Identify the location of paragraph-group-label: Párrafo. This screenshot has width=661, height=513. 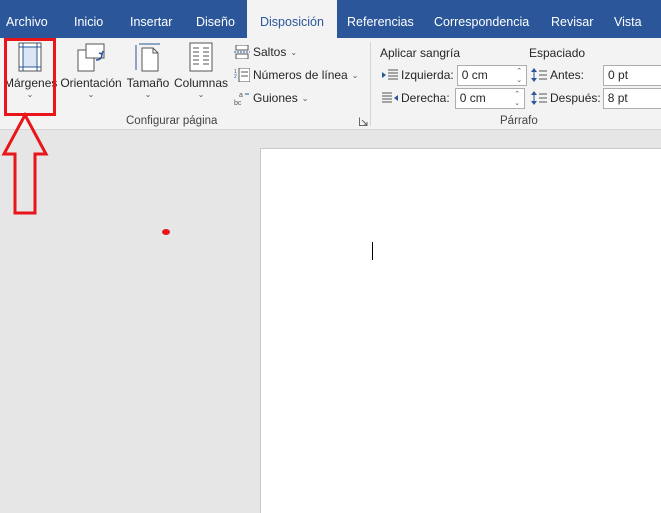
(519, 121).